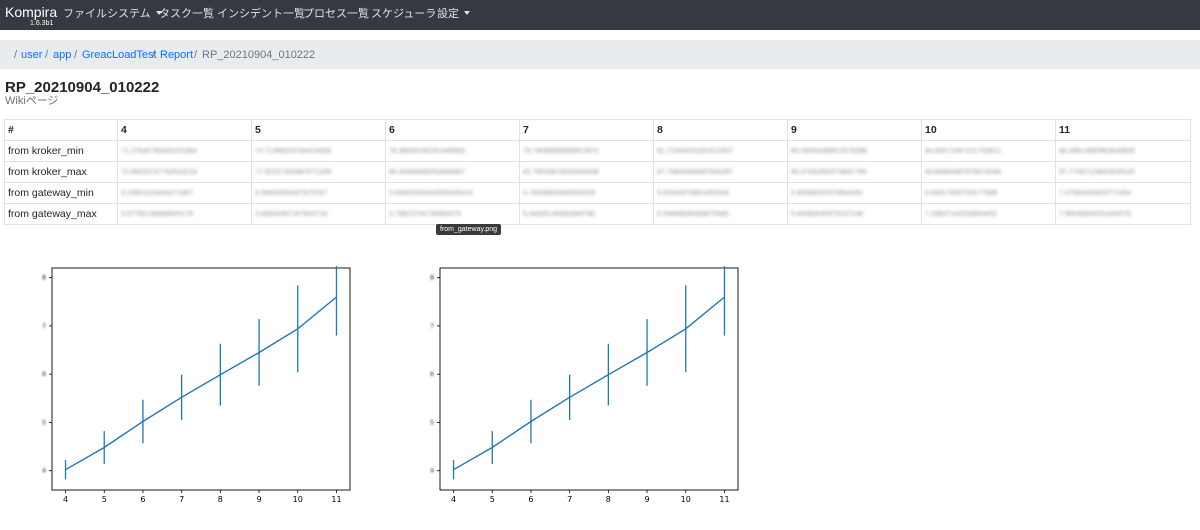  What do you see at coordinates (318, 130) in the screenshot?
I see `column-header: 5` at bounding box center [318, 130].